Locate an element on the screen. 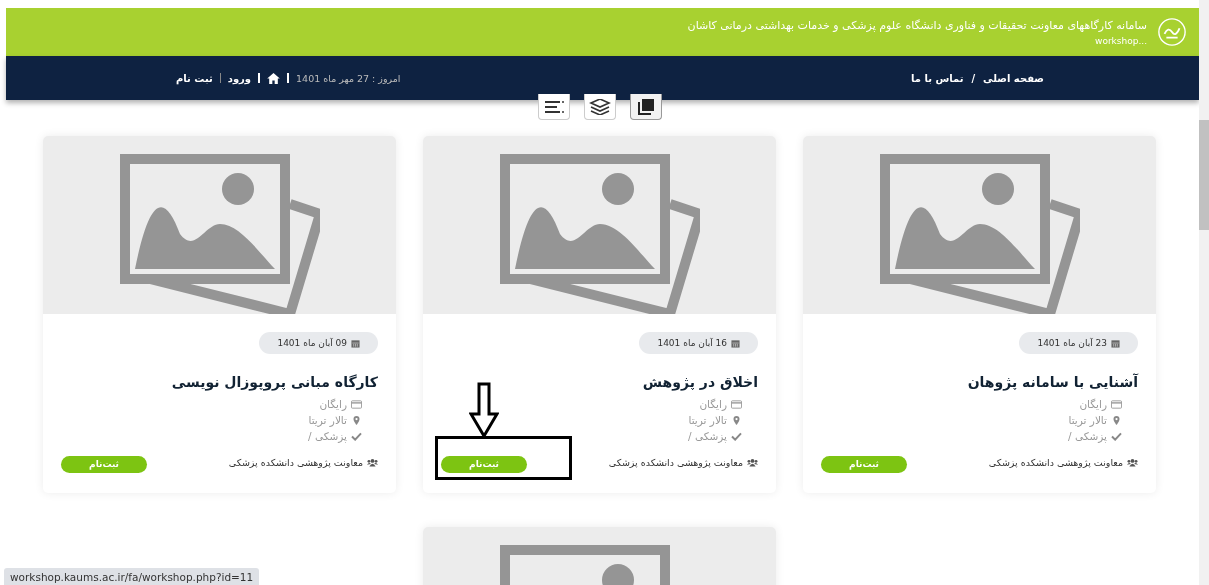  date-text: 09 آبان ماه 1401 is located at coordinates (312, 343).